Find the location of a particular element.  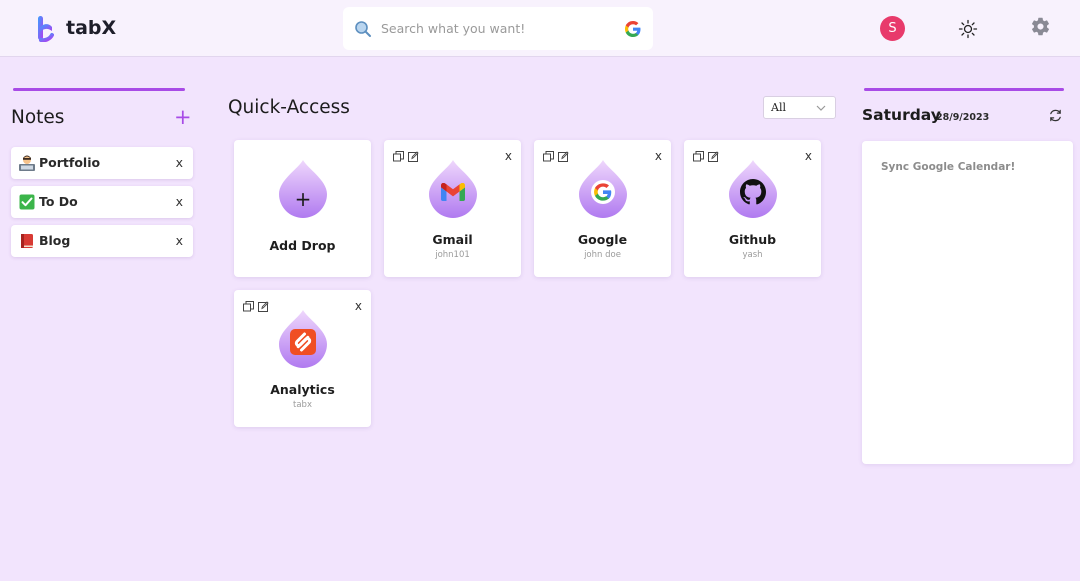

note-item-blog: Blog x is located at coordinates (102, 241).